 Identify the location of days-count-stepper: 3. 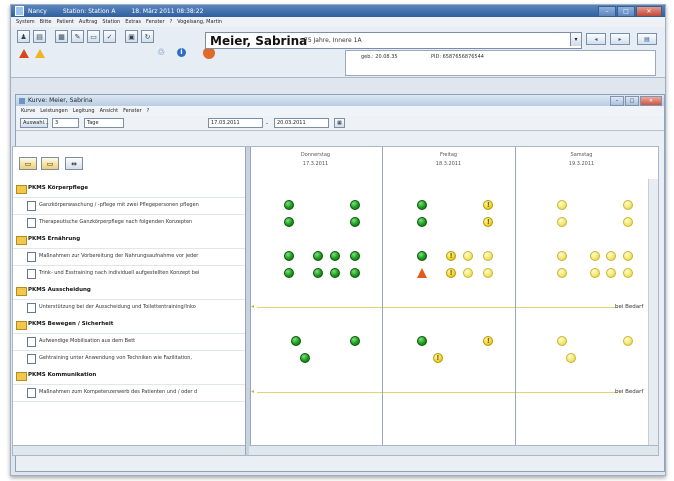
(65, 123).